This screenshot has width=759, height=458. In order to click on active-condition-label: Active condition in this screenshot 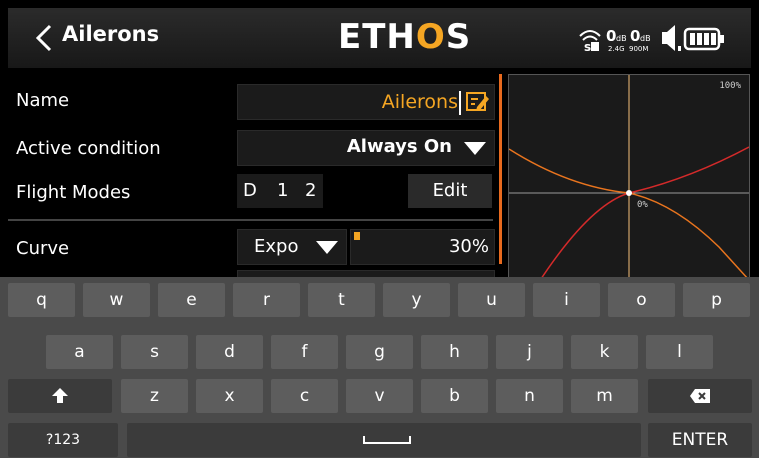, I will do `click(88, 148)`.